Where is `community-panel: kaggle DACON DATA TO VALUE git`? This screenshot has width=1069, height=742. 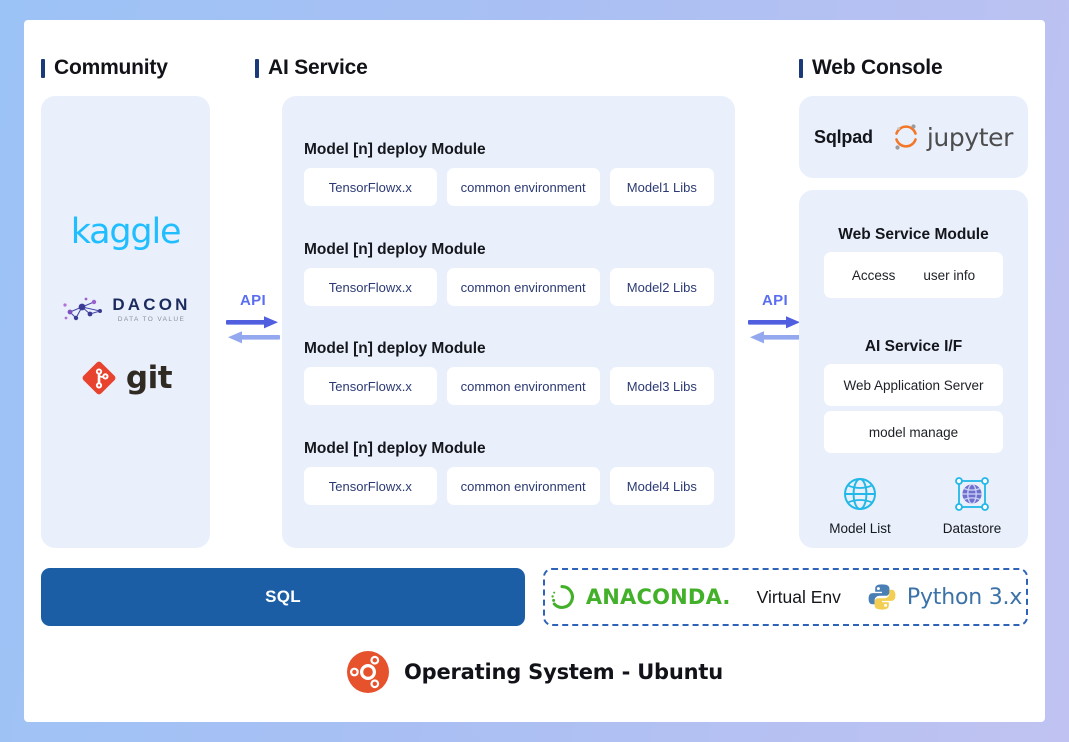
community-panel: kaggle DACON DATA TO VALUE git is located at coordinates (125, 322).